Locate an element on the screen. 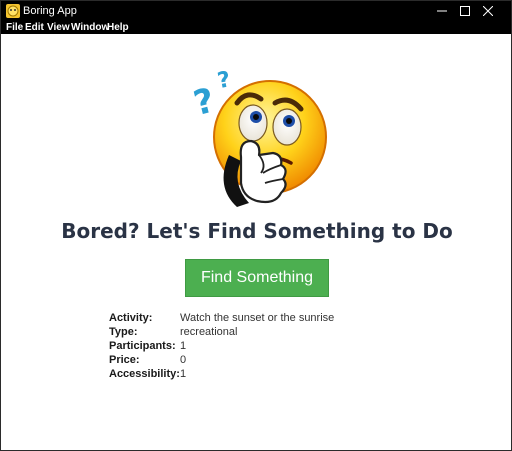 The width and height of the screenshot is (512, 451). accessibility-value: 1 is located at coordinates (183, 374).